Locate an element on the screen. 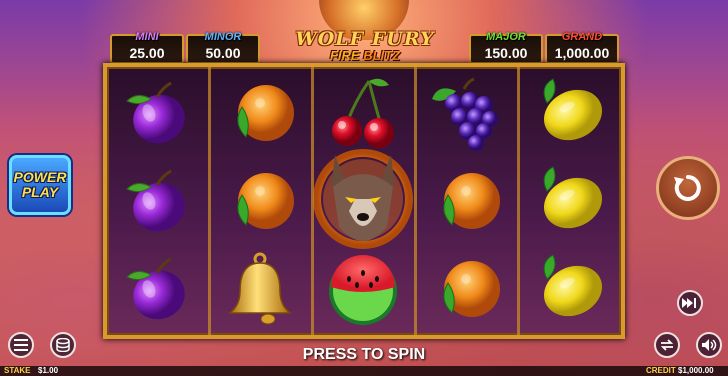 This screenshot has width=728, height=376. menu-button is located at coordinates (21, 345).